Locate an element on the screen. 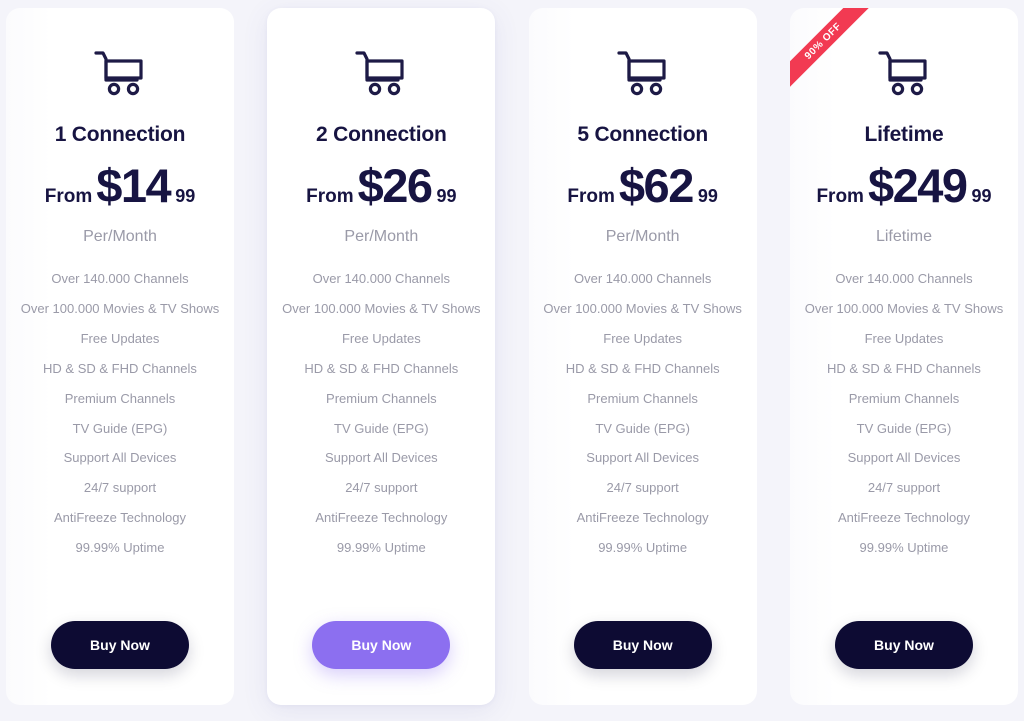 This screenshot has width=1024, height=721. price-amount: $14 is located at coordinates (133, 185).